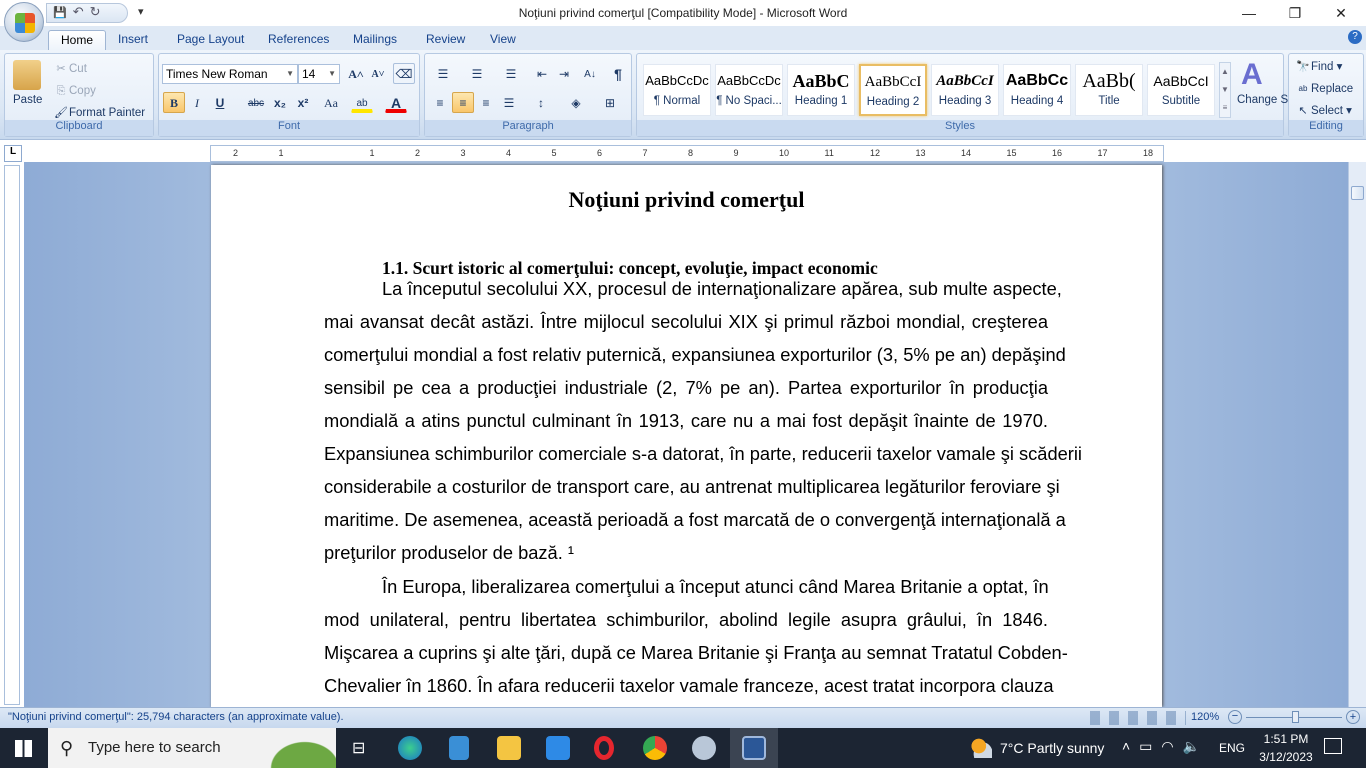 This screenshot has width=1366, height=768. I want to click on style-normal: AaBbCcDc ¶ Normal, so click(677, 90).